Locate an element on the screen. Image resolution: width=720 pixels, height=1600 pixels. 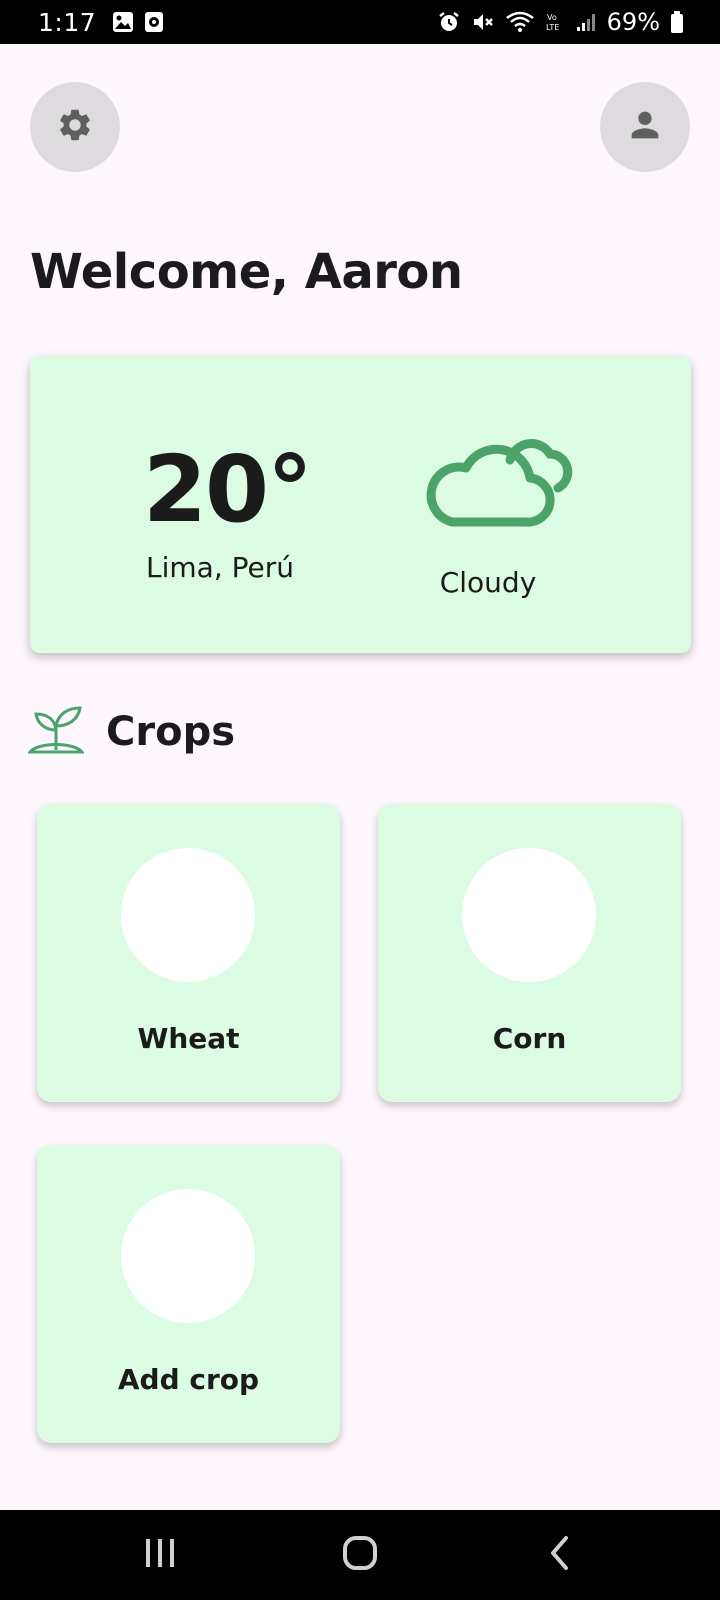
settings-button is located at coordinates (75, 127).